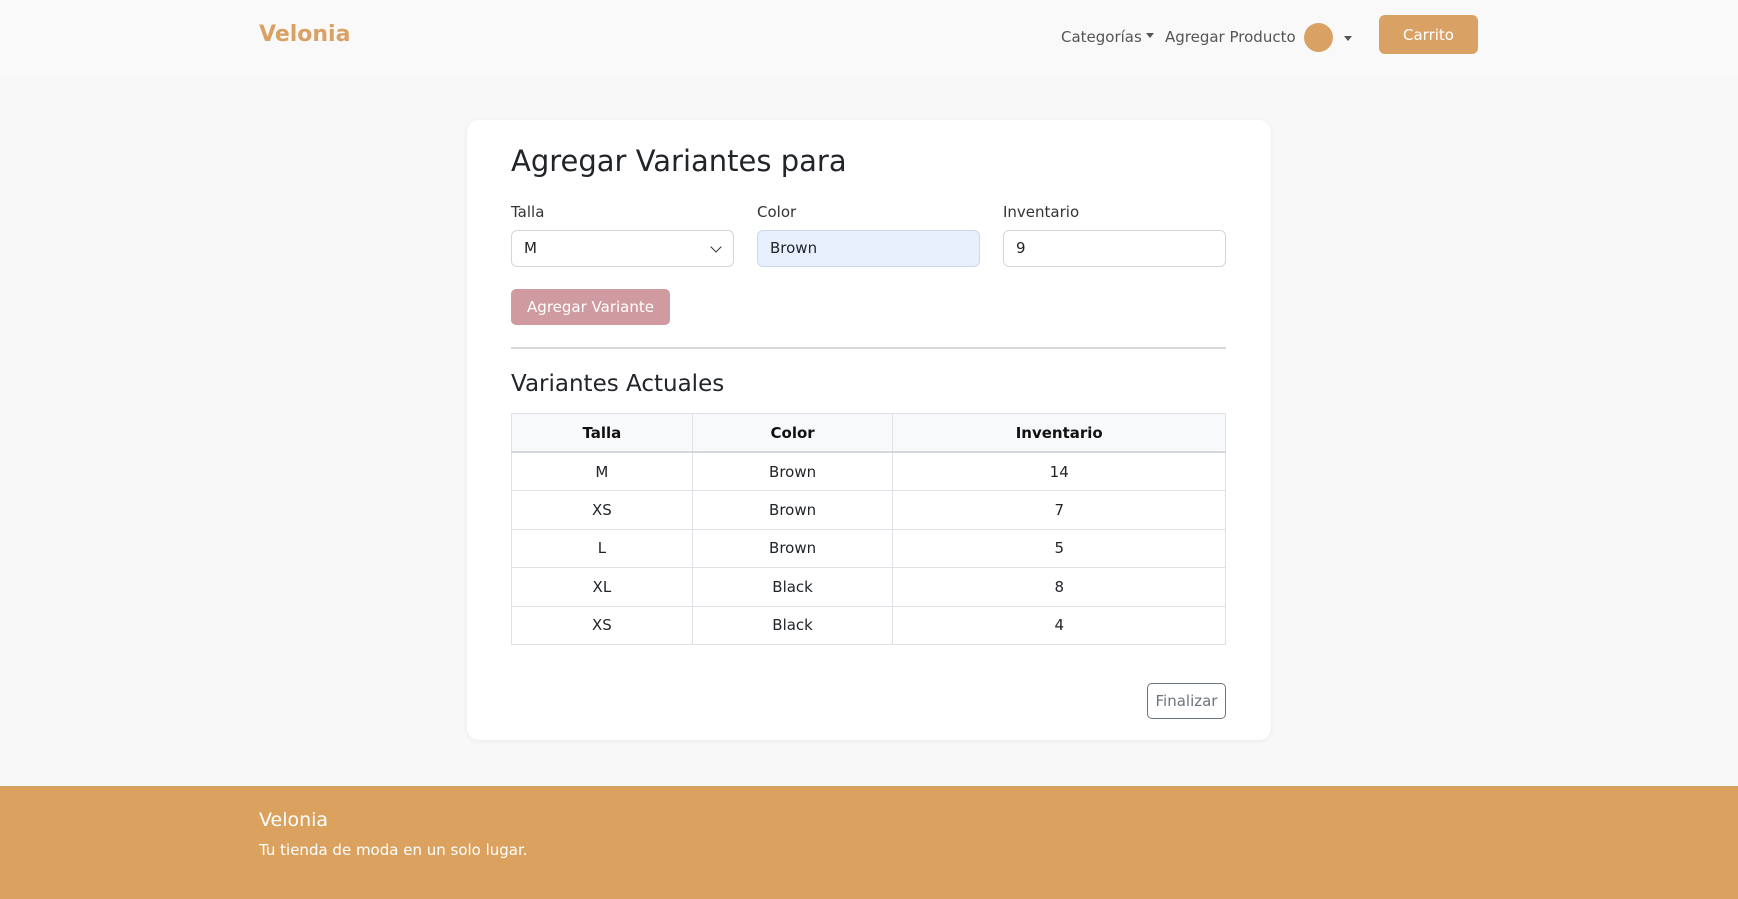 This screenshot has width=1738, height=899. Describe the element at coordinates (530, 248) in the screenshot. I see `size-select-value: M` at that location.